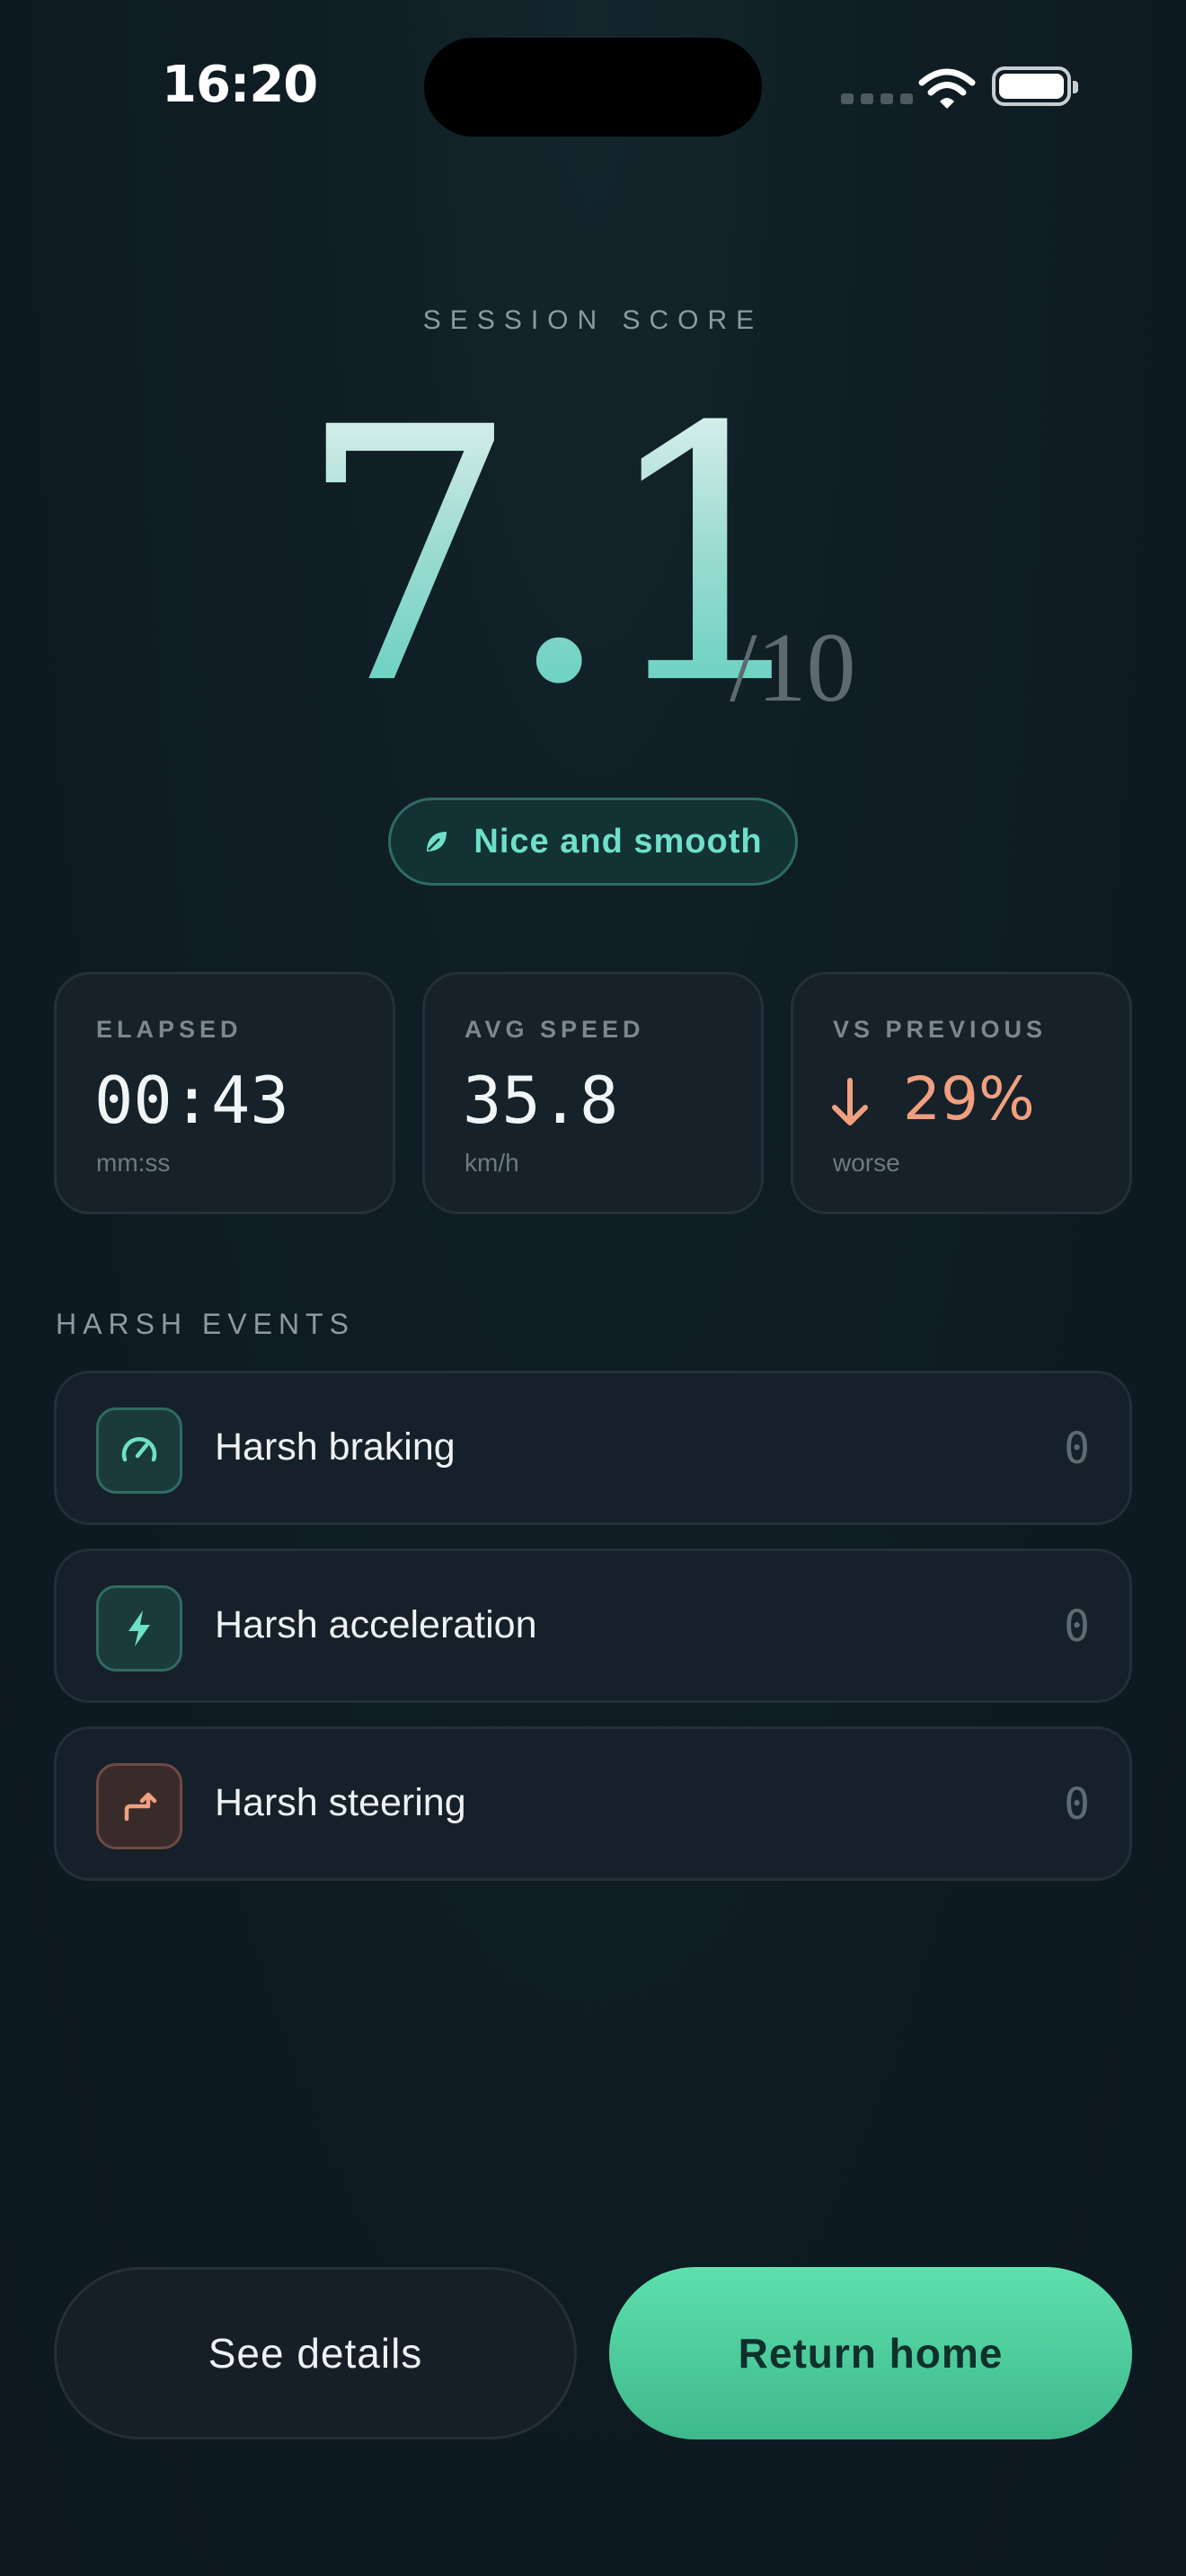 This screenshot has height=2576, width=1186. I want to click on harsh-events-heading: HARSH EVENTS, so click(205, 1324).